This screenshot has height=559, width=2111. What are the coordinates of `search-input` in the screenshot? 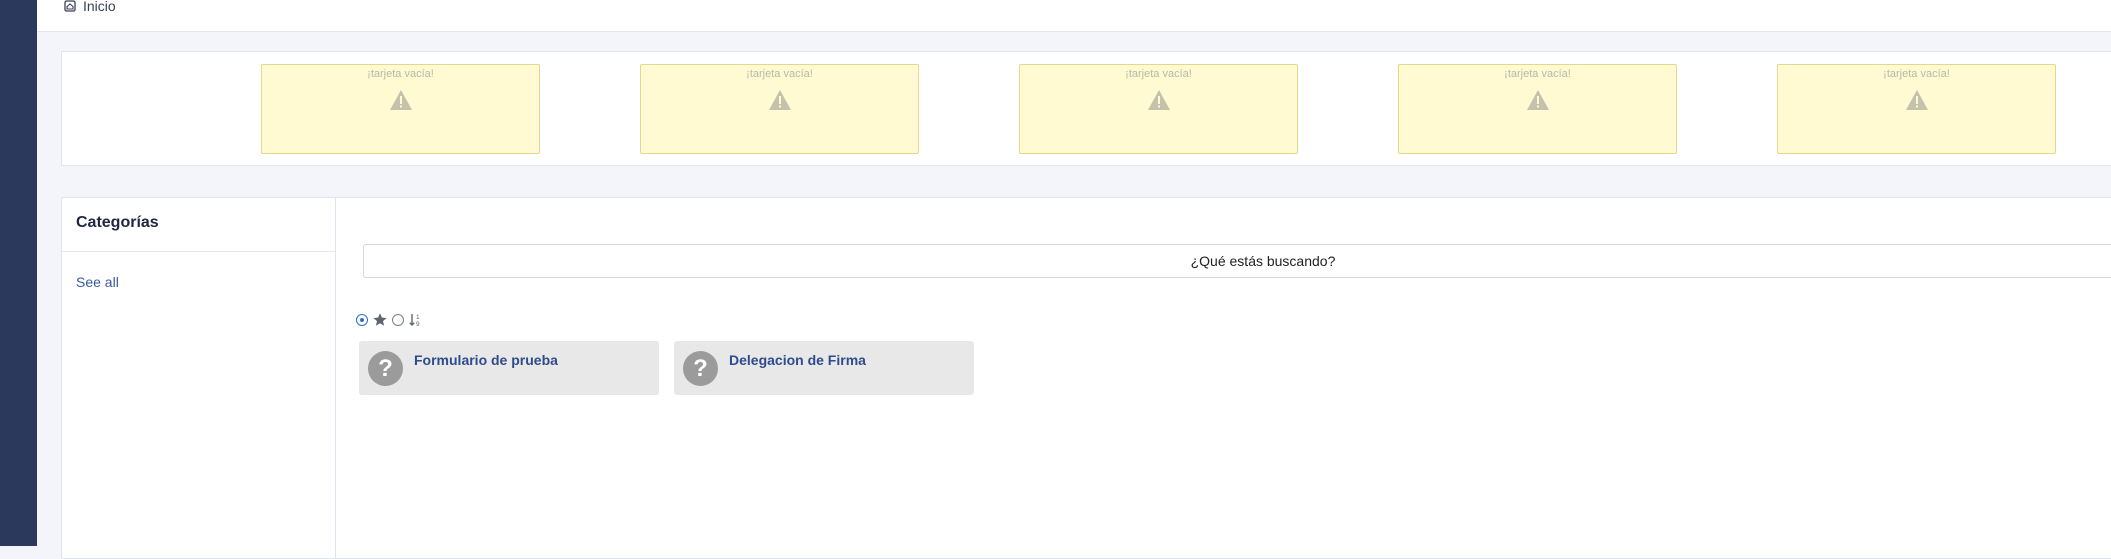 It's located at (1237, 261).